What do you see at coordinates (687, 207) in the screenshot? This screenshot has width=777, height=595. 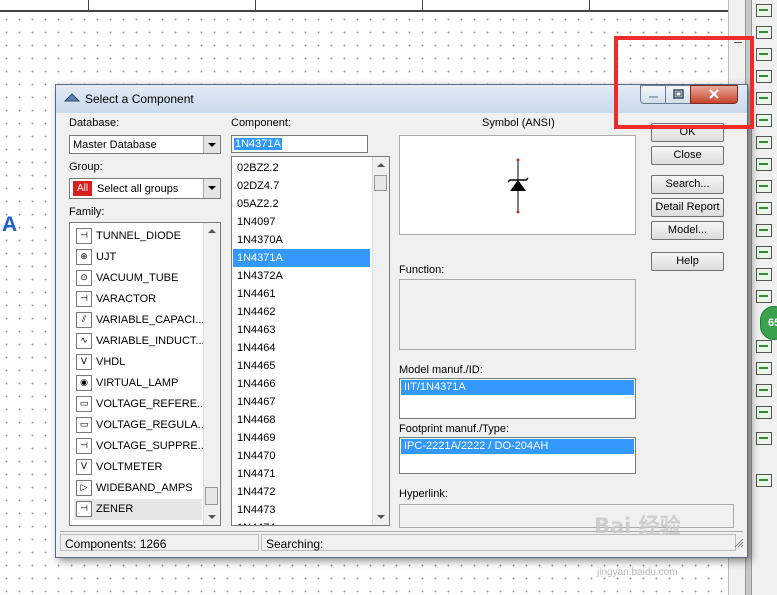 I see `detail-report-button: Detail Report` at bounding box center [687, 207].